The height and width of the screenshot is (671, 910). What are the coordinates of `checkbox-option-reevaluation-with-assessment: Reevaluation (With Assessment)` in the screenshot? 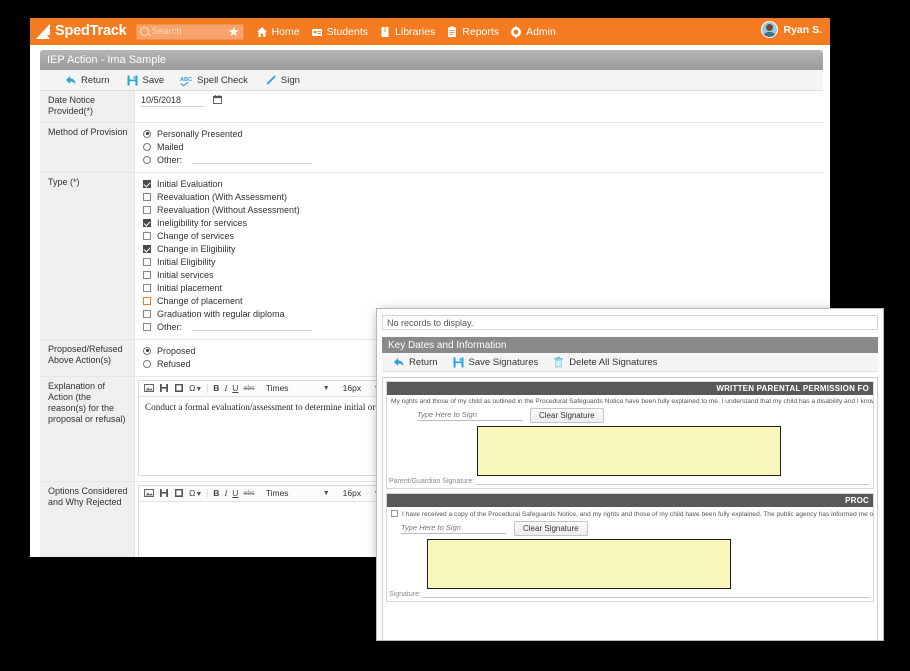 It's located at (480, 197).